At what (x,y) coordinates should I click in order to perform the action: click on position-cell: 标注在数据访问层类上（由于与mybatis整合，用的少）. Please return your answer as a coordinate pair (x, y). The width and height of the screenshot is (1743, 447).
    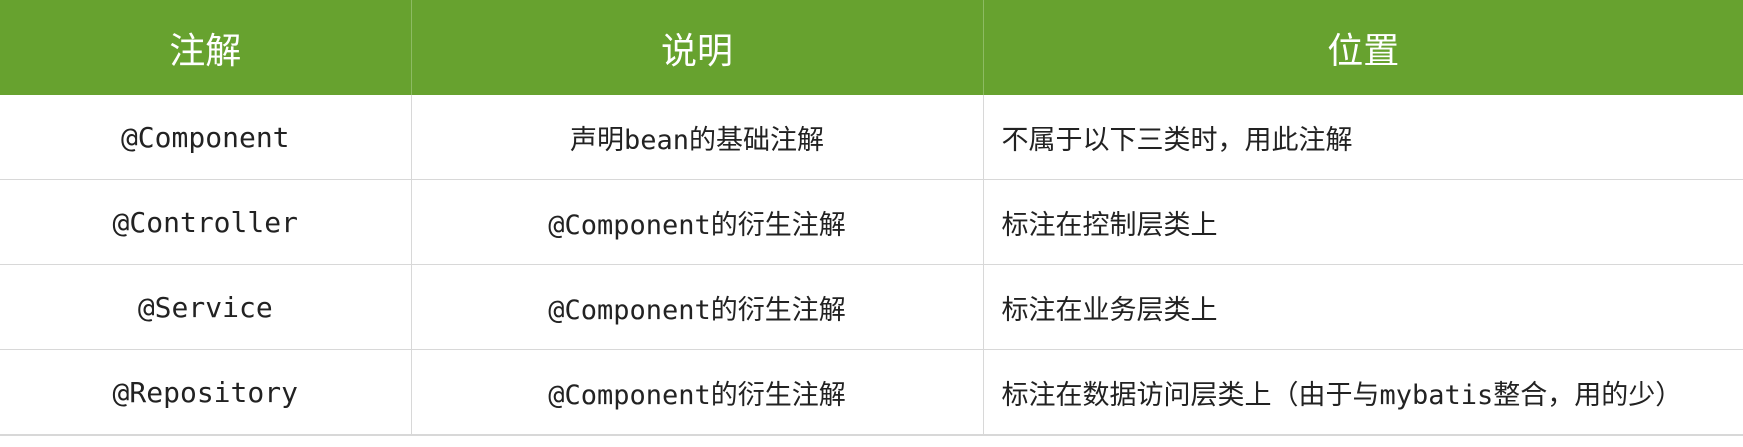
    Looking at the image, I should click on (1363, 392).